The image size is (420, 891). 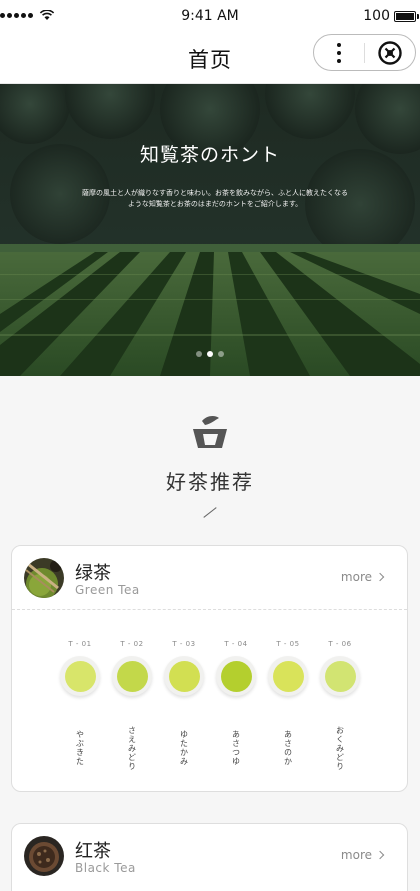 I want to click on close-button, so click(x=390, y=52).